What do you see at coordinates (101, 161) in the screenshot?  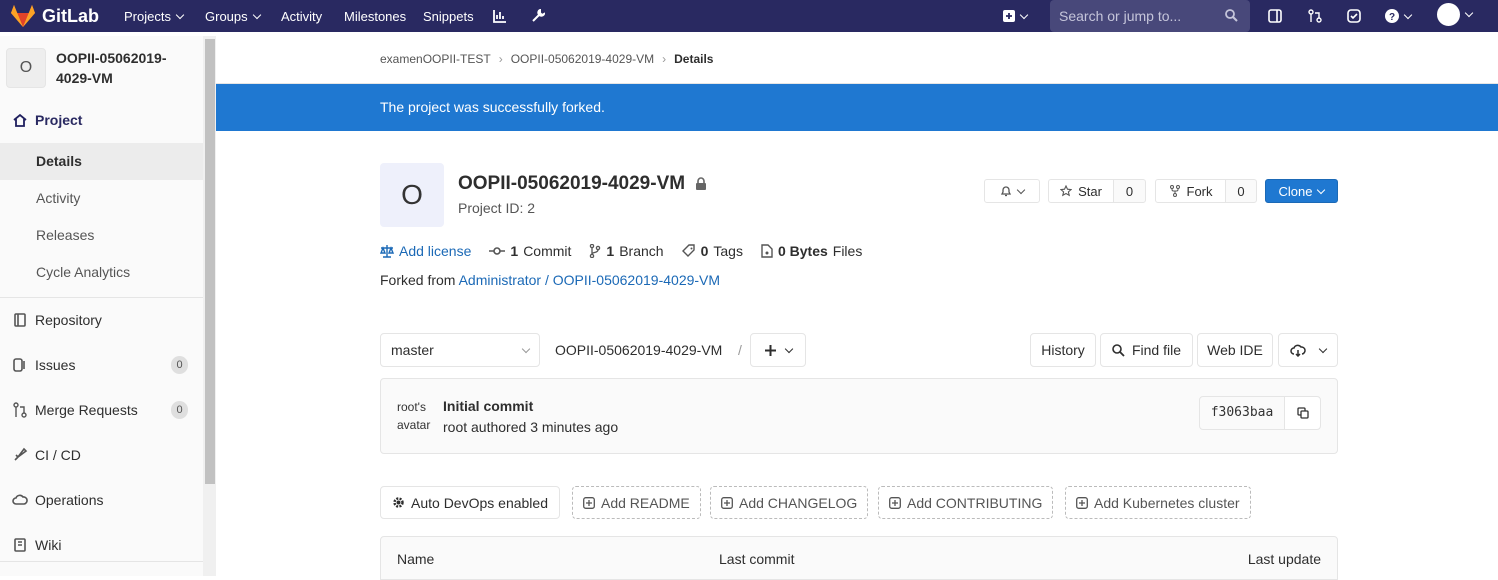 I see `sidebar-sub-details: Details` at bounding box center [101, 161].